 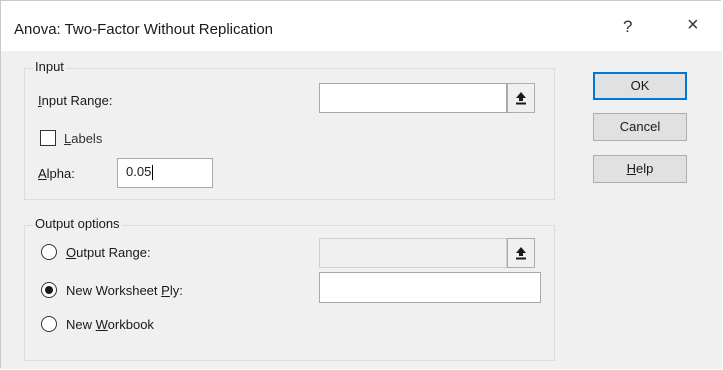 What do you see at coordinates (48, 138) in the screenshot?
I see `labels-checkbox` at bounding box center [48, 138].